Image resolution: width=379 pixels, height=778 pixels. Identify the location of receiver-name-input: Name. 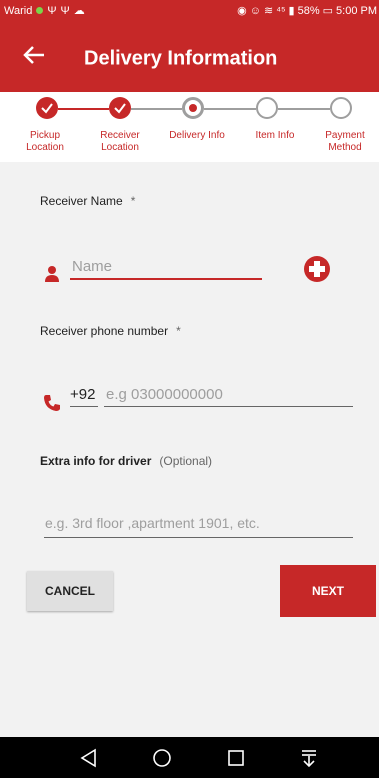
(92, 266).